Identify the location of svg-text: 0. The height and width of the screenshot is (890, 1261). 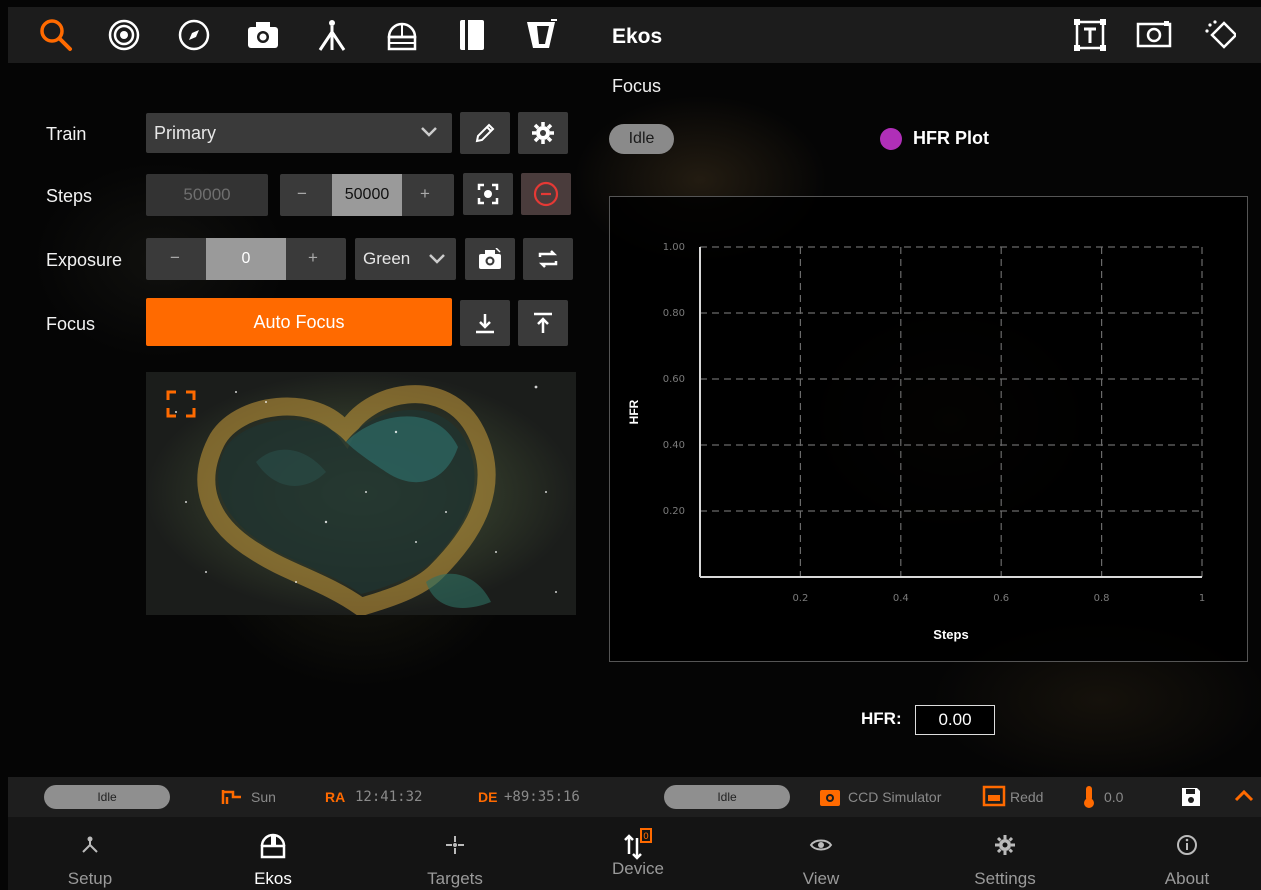
(646, 837).